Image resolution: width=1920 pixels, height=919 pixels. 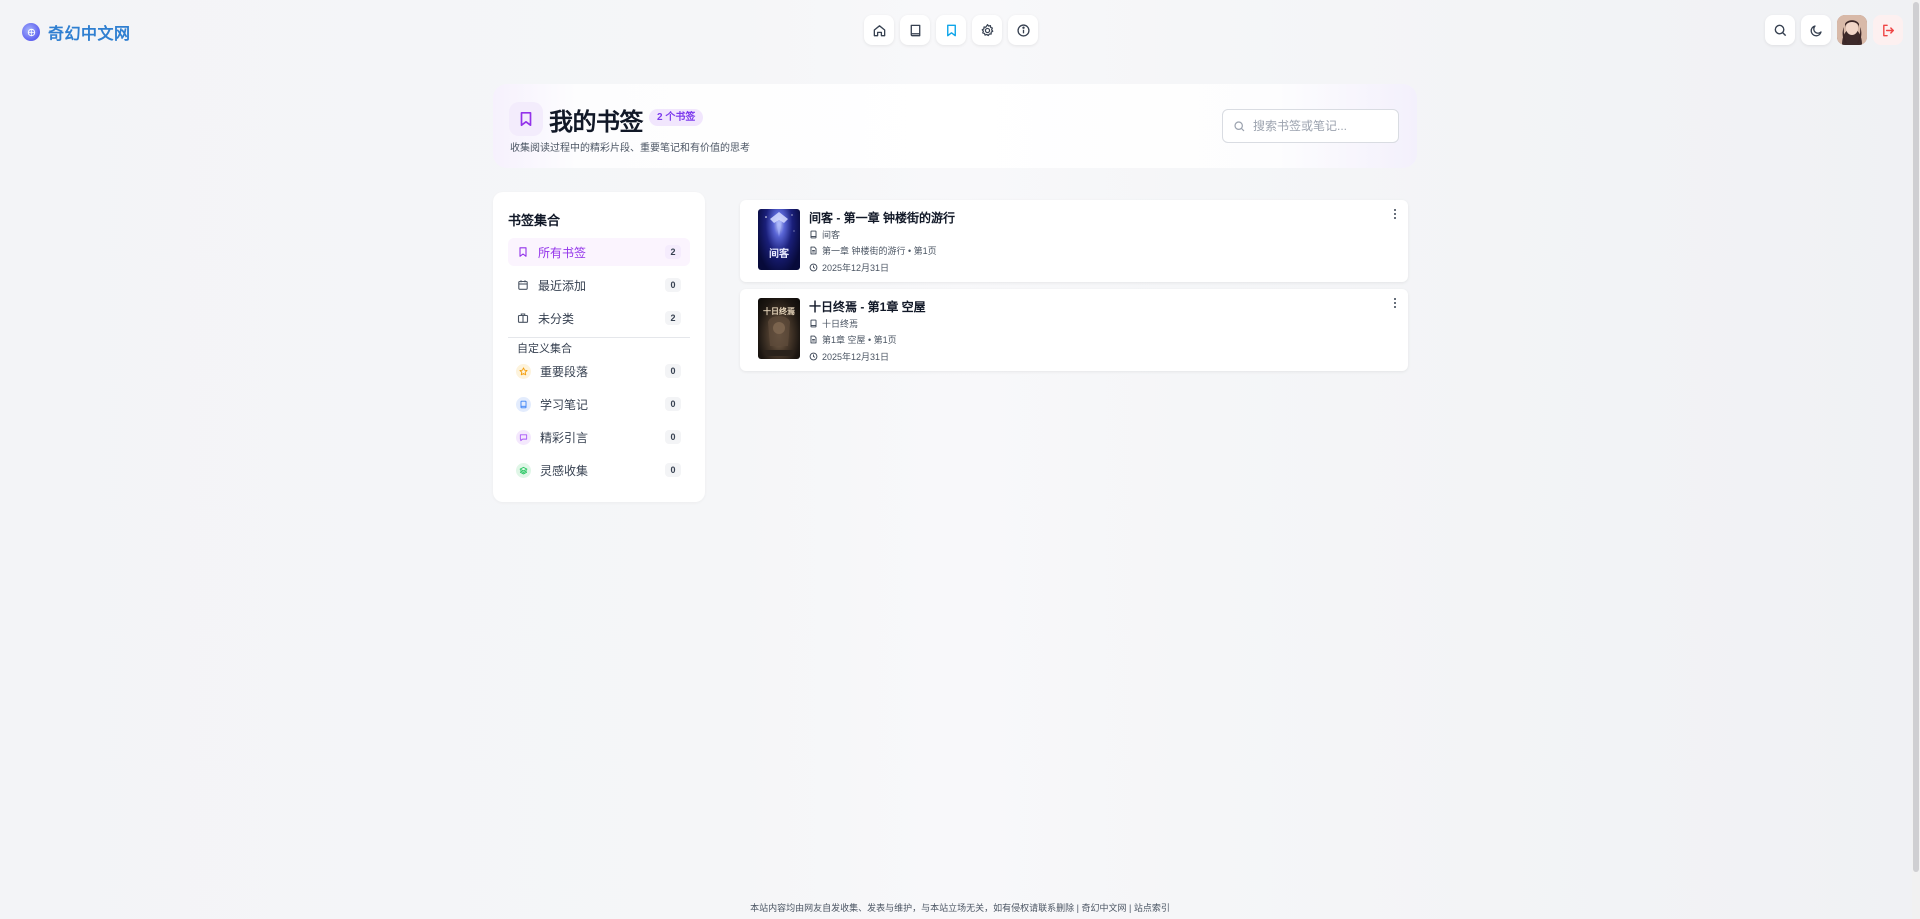 What do you see at coordinates (596, 122) in the screenshot?
I see `page-title: 我的书签` at bounding box center [596, 122].